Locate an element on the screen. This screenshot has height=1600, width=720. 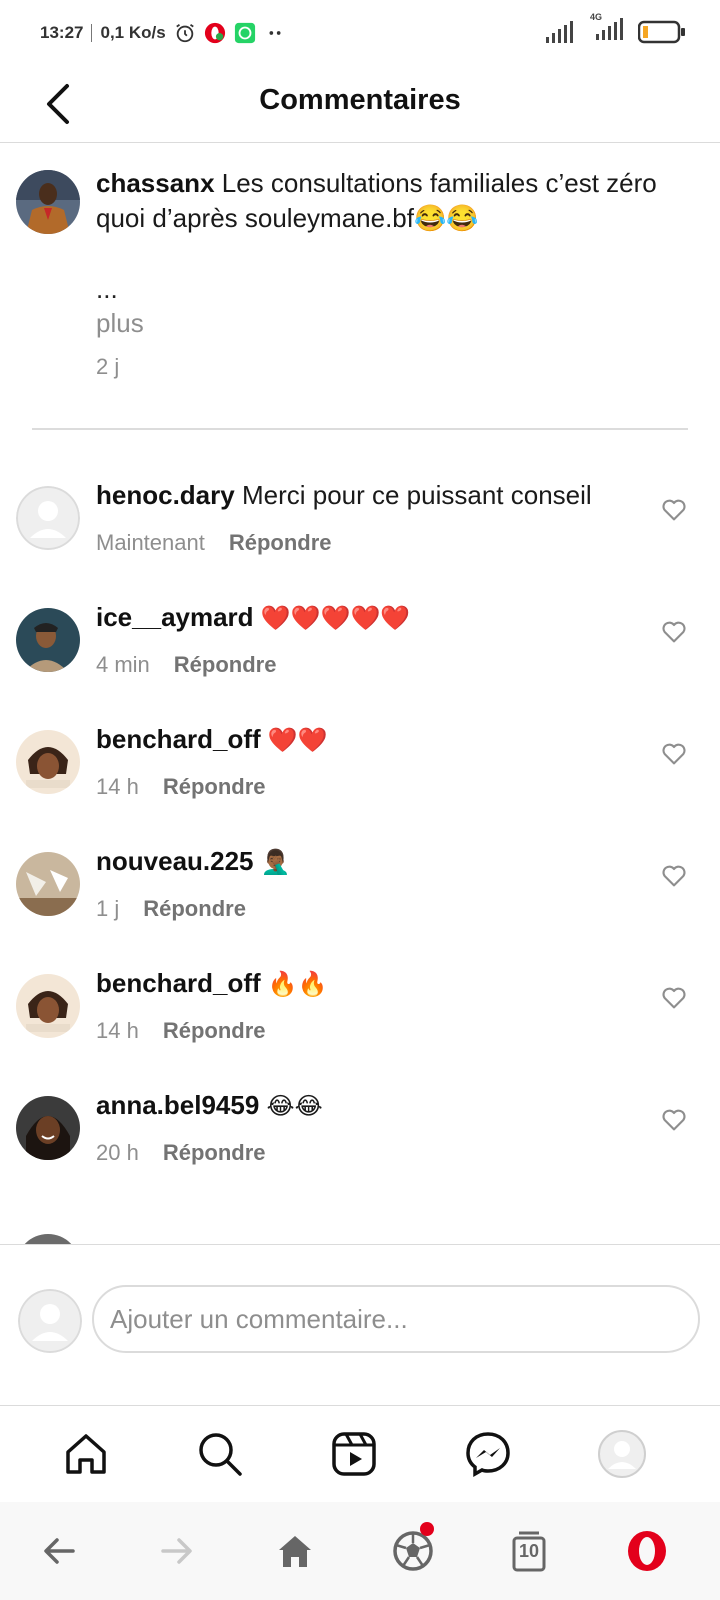
tab-count: 10 is located at coordinates (529, 1551).